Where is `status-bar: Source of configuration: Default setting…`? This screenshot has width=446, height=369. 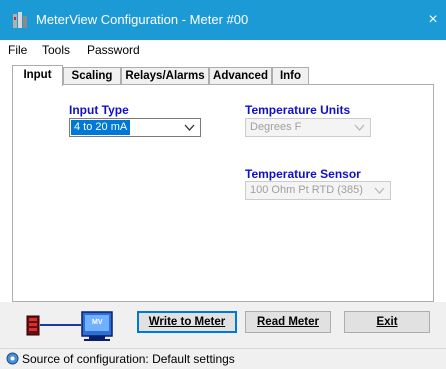 status-bar: Source of configuration: Default setting… is located at coordinates (223, 358).